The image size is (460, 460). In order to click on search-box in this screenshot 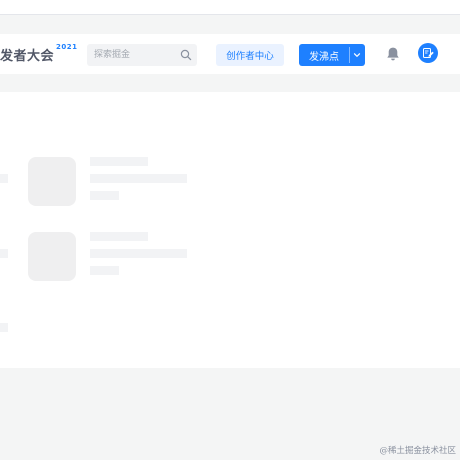, I will do `click(142, 55)`.